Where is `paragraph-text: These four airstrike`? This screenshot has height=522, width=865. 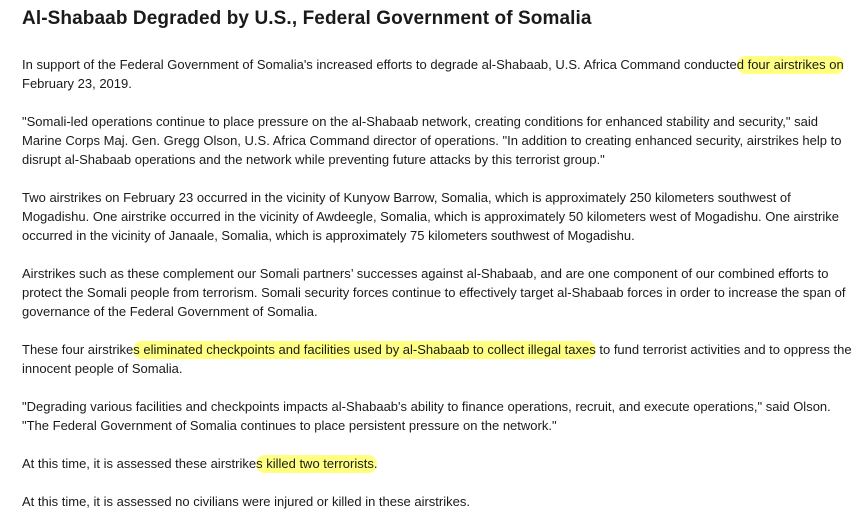
paragraph-text: These four airstrike is located at coordinates (78, 349).